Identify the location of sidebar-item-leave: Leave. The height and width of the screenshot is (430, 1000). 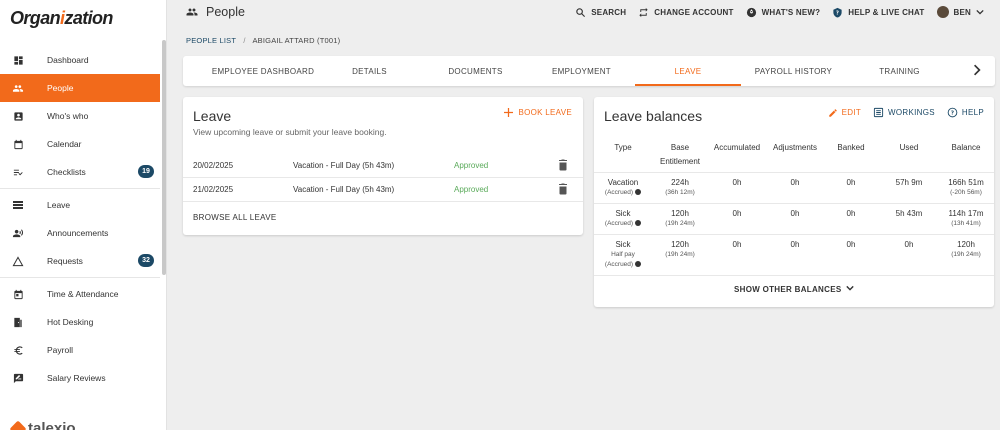
(80, 205).